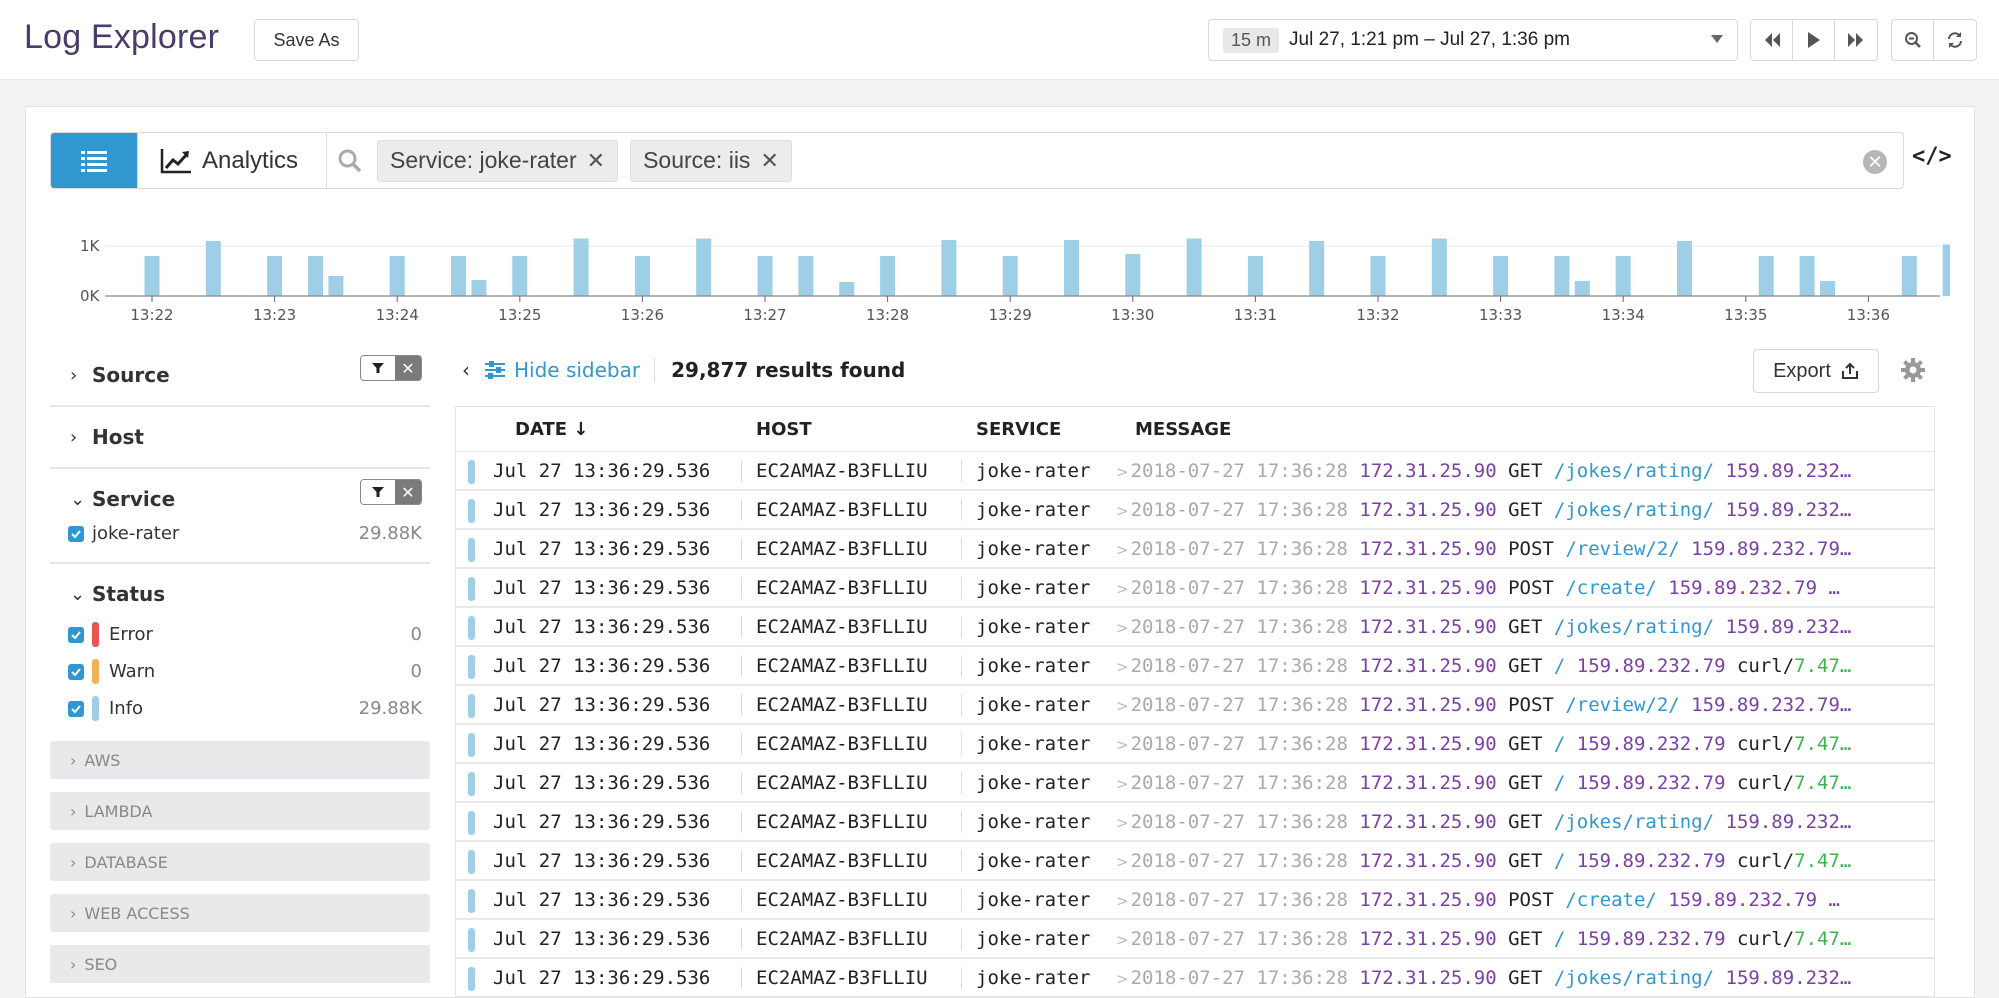  Describe the element at coordinates (1183, 429) in the screenshot. I see `column-header-message: MESSAGE` at that location.